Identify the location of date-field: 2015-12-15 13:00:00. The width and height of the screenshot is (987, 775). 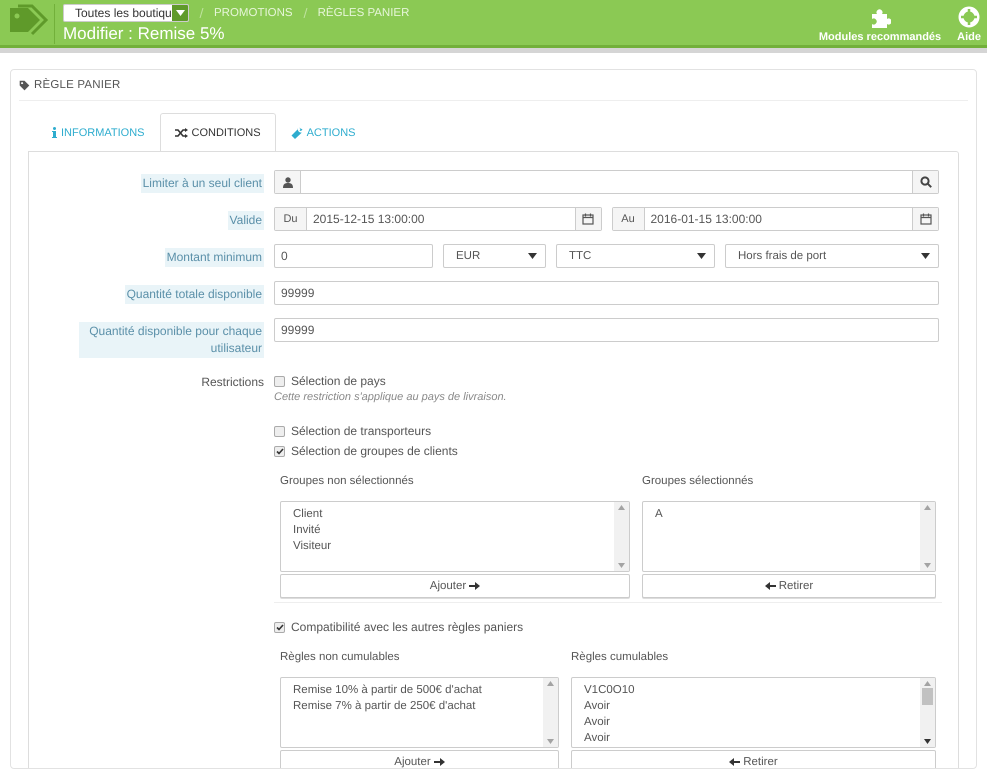
(440, 219).